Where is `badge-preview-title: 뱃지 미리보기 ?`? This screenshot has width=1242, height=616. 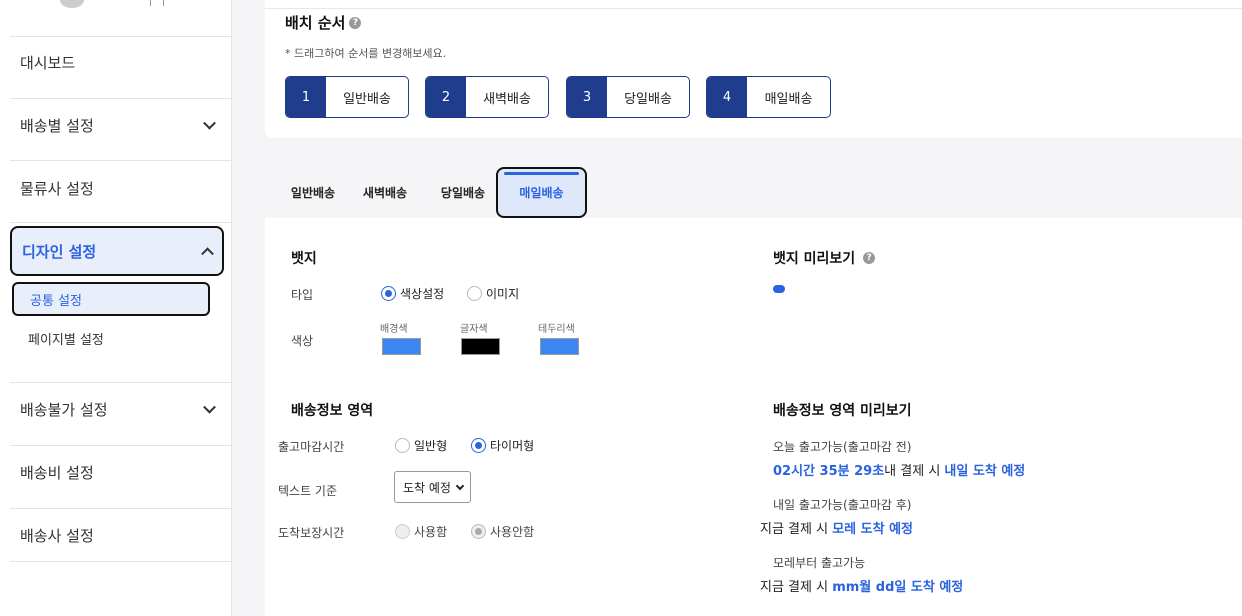
badge-preview-title: 뱃지 미리보기 ? is located at coordinates (824, 258).